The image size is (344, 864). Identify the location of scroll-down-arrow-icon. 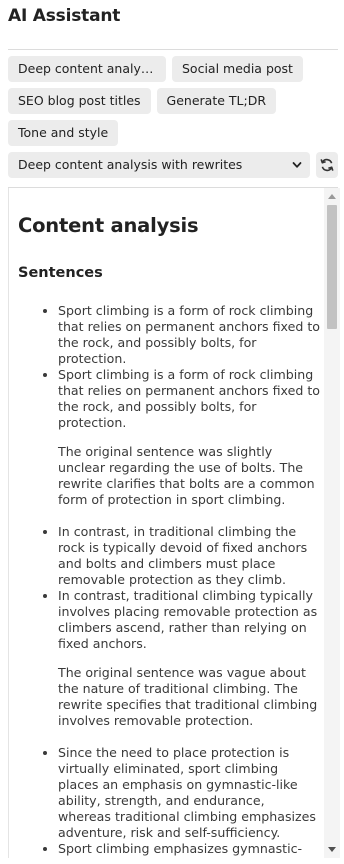
(332, 849).